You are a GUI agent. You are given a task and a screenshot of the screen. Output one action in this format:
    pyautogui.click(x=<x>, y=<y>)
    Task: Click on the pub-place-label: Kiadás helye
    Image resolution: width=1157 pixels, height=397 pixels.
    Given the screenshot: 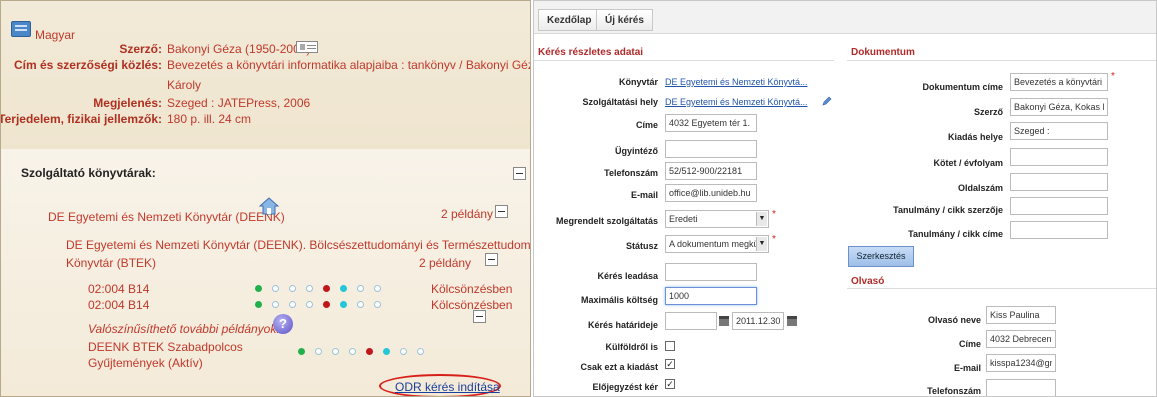 What is the action you would take?
    pyautogui.click(x=975, y=137)
    